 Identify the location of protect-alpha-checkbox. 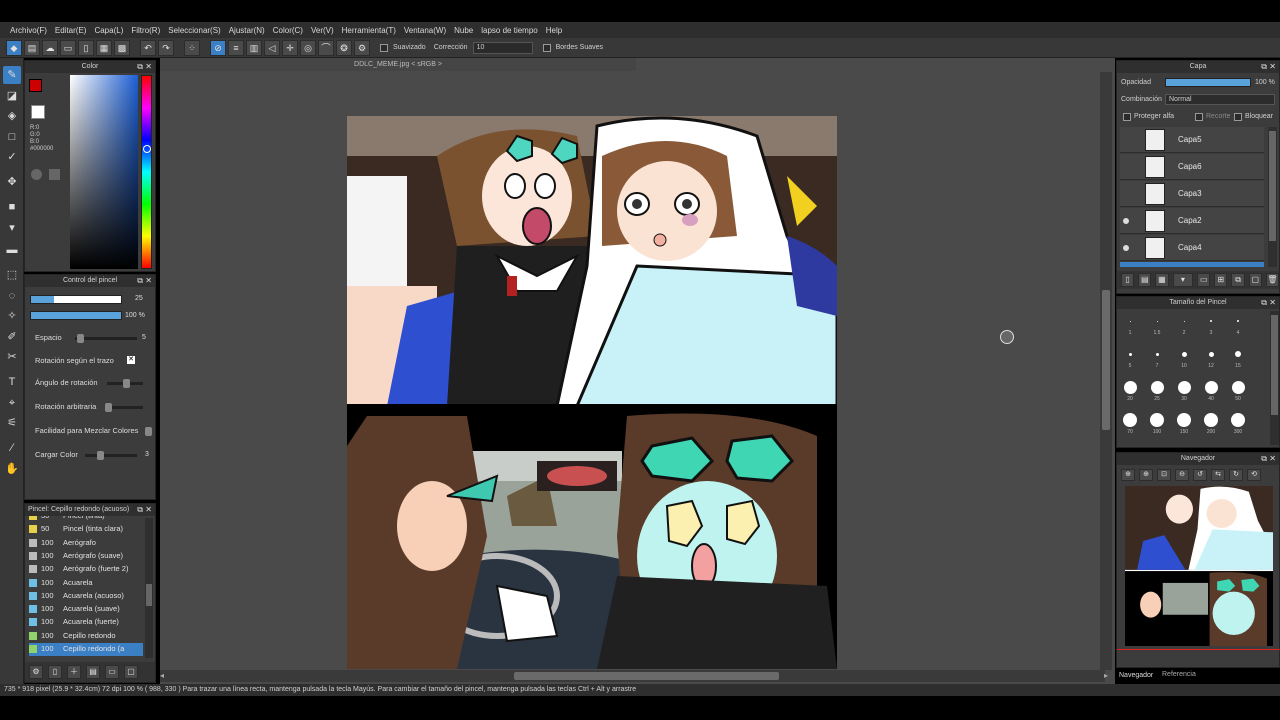
(1127, 117).